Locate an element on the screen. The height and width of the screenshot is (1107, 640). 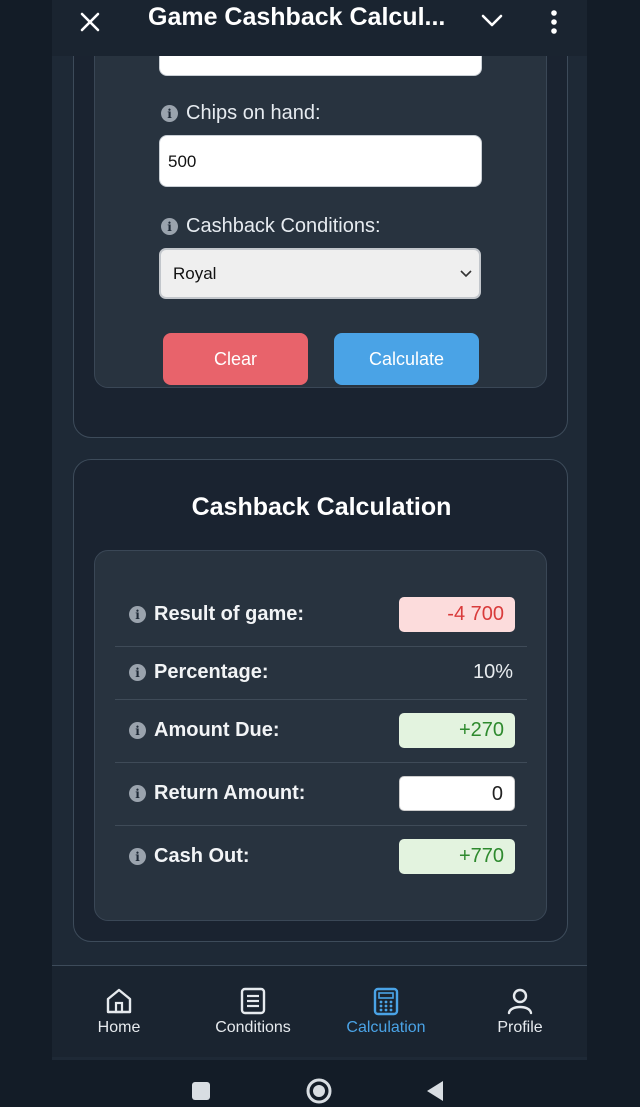
return-amount-input: 0 is located at coordinates (457, 793).